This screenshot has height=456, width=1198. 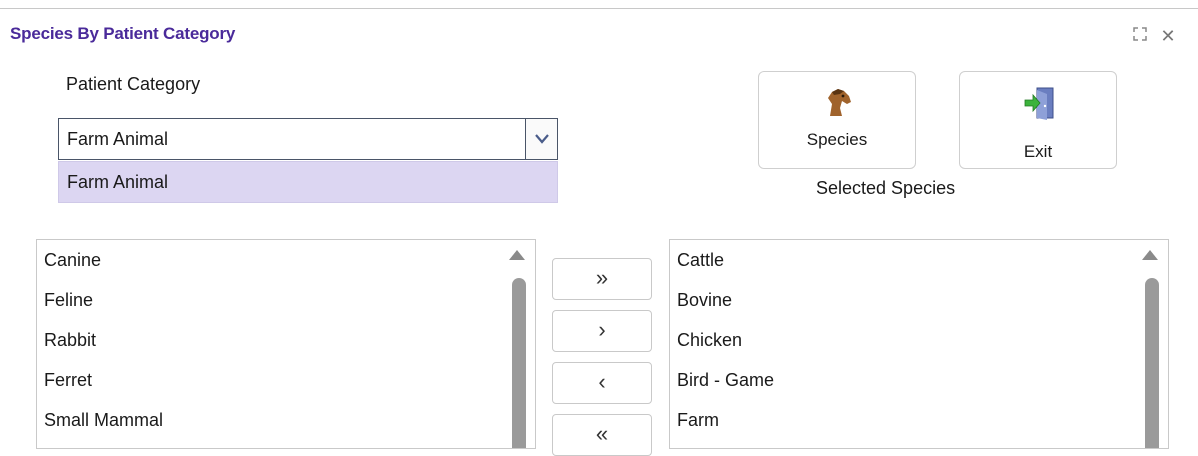 What do you see at coordinates (308, 182) in the screenshot?
I see `patient-category-dropdown: Farm Animal` at bounding box center [308, 182].